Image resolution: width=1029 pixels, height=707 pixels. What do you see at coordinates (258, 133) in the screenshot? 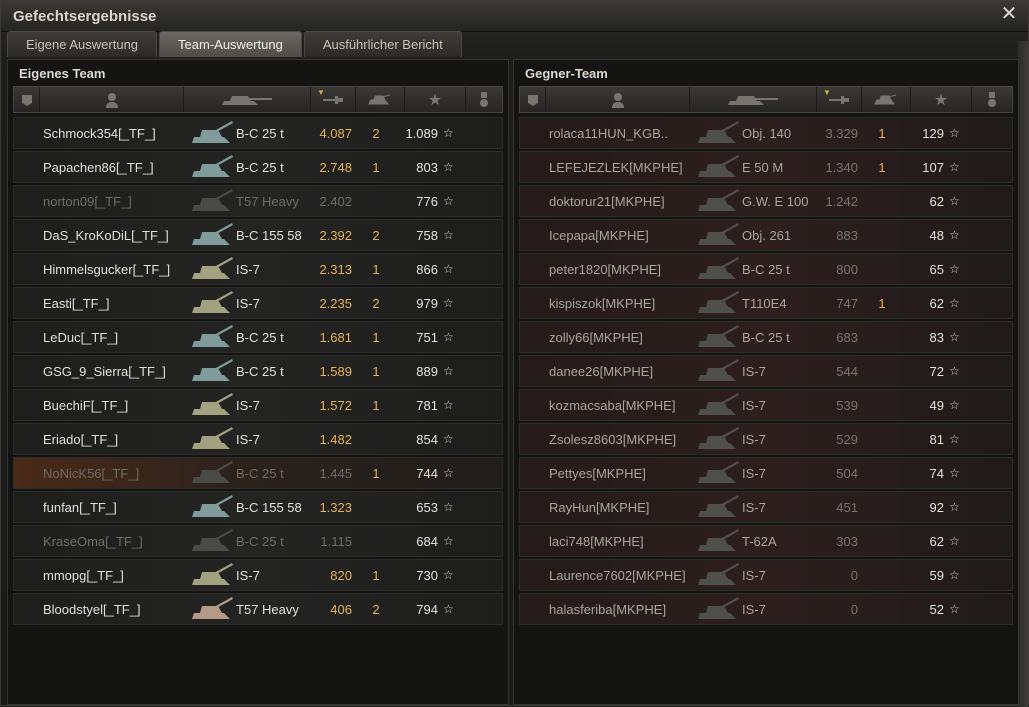
I see `player-row: Schmock354[_TF_] B-C 25 t 4.087 2 1.089 ☆` at bounding box center [258, 133].